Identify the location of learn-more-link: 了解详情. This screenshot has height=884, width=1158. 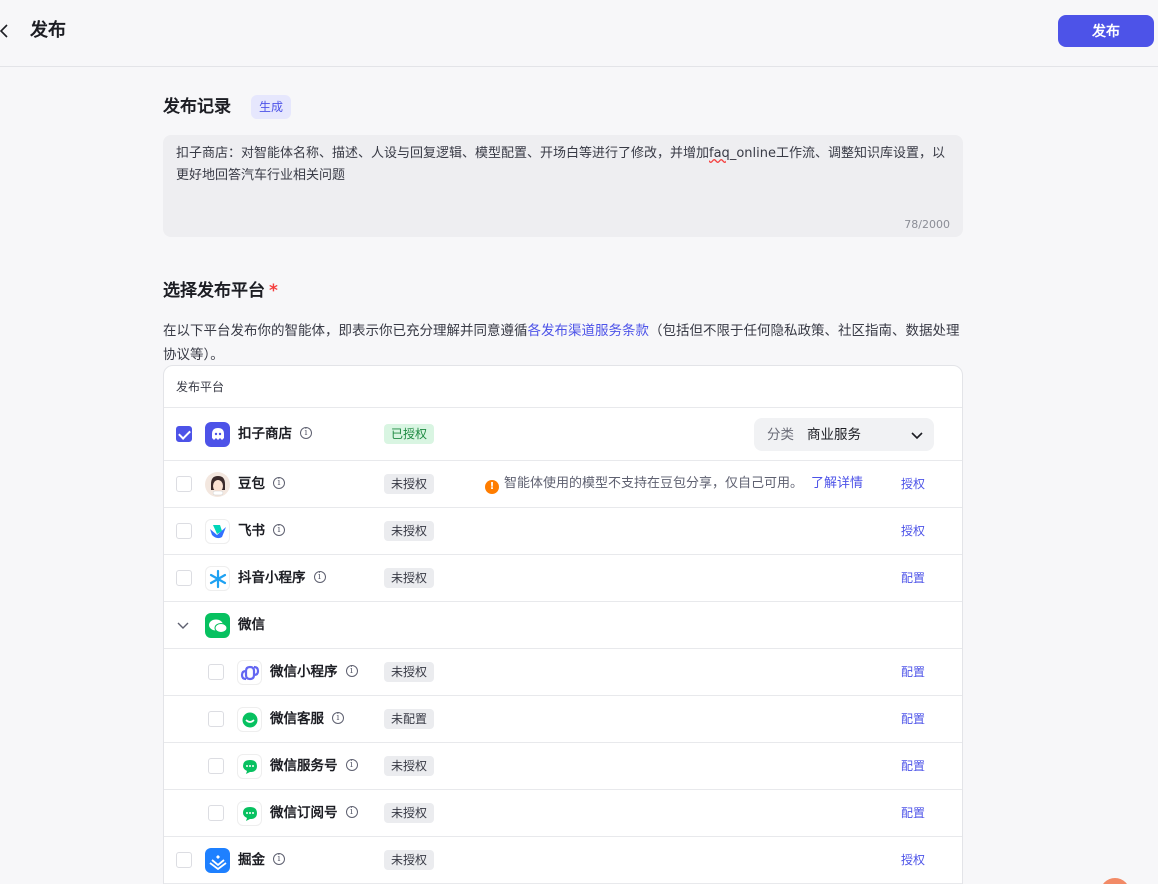
(837, 483).